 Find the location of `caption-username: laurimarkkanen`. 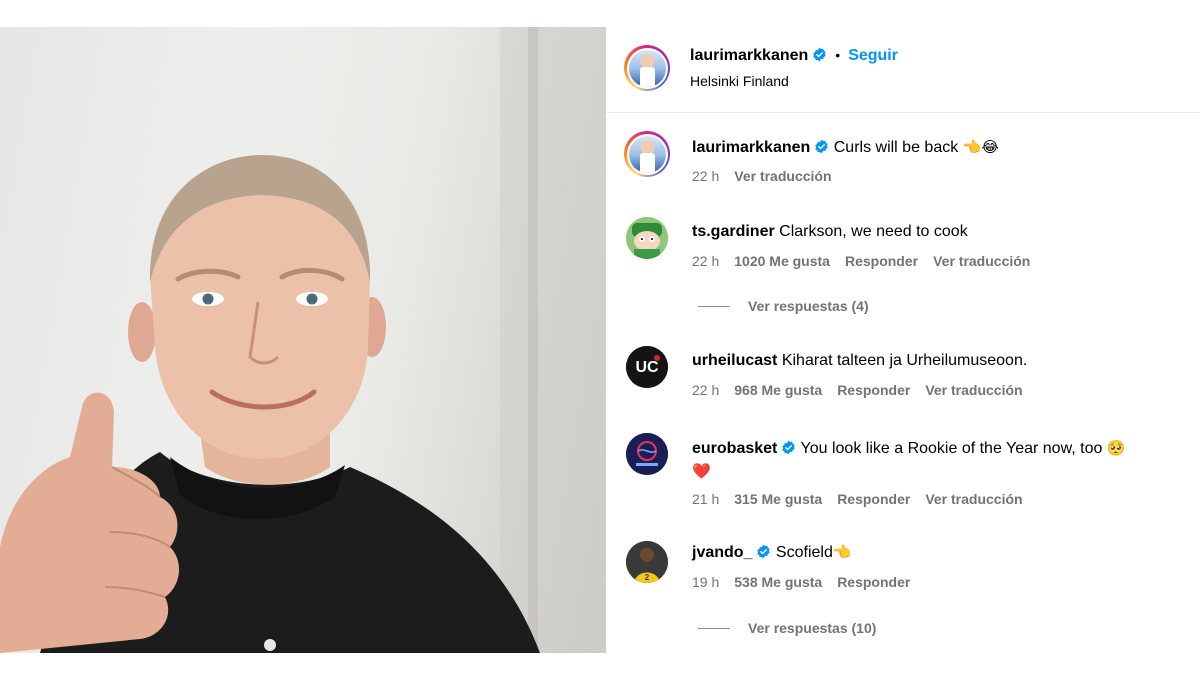

caption-username: laurimarkkanen is located at coordinates (751, 147).